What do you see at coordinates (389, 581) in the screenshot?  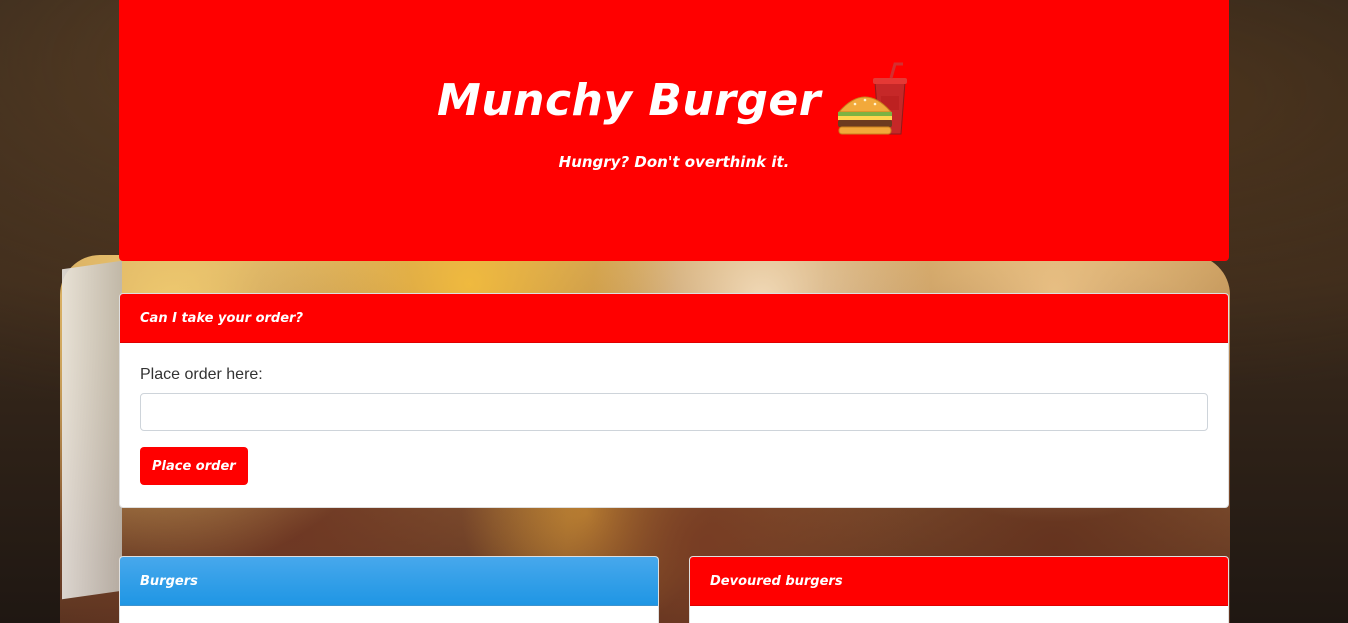 I see `burgers-card-header: Burgers` at bounding box center [389, 581].